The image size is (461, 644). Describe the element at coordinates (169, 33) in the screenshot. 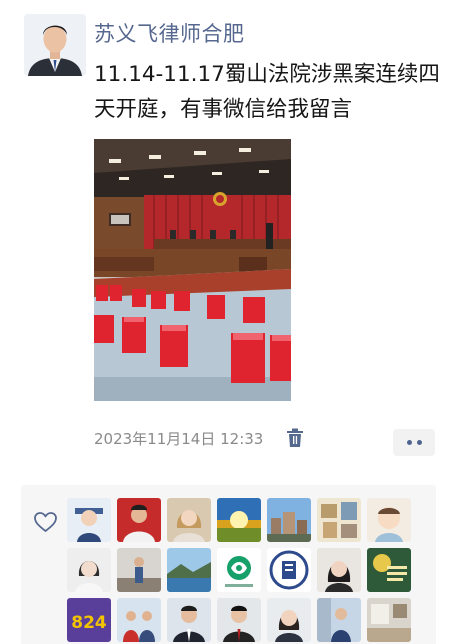

I see `author-name: 苏义飞律师合肥` at that location.